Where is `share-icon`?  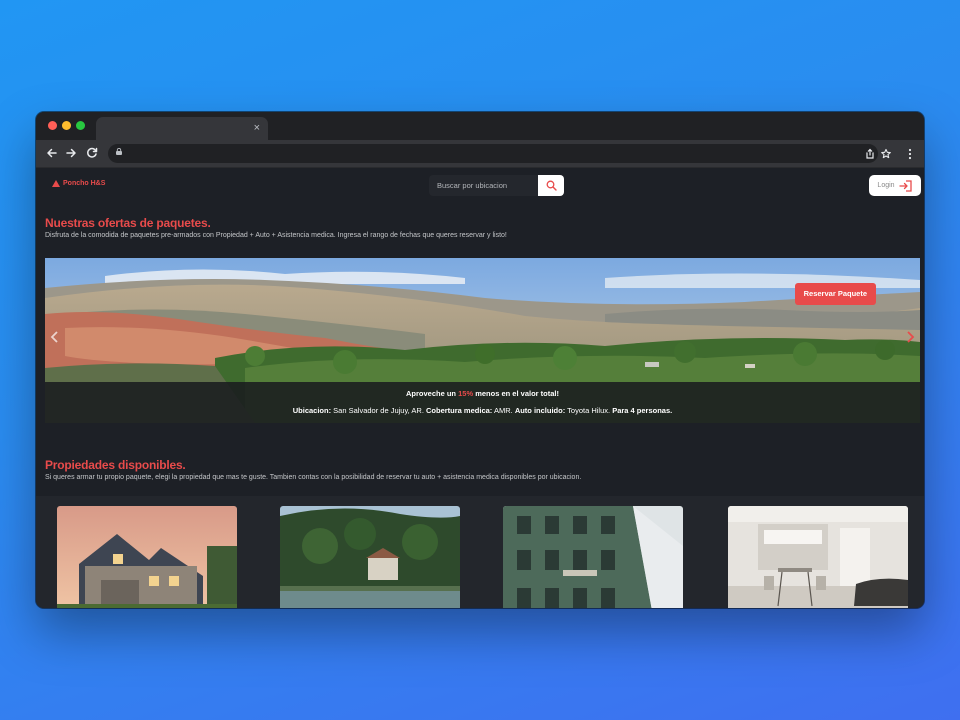 share-icon is located at coordinates (870, 154).